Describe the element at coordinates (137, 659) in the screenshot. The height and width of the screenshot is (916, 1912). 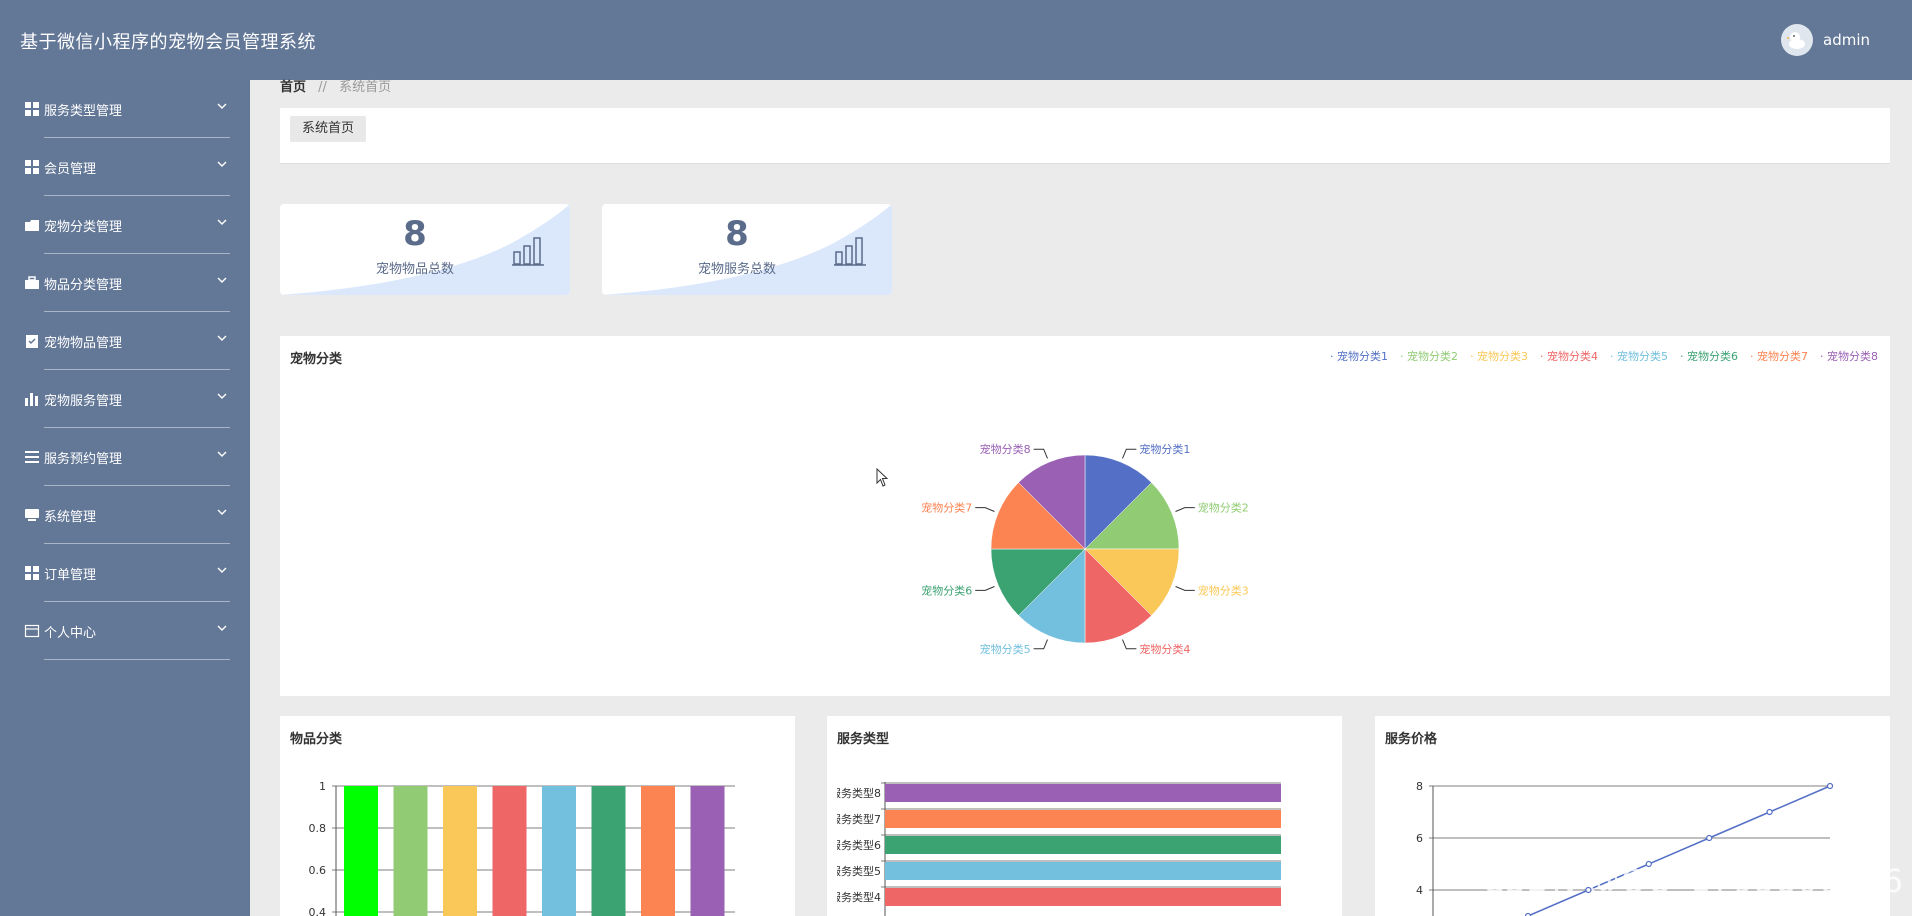
I see `divider` at that location.